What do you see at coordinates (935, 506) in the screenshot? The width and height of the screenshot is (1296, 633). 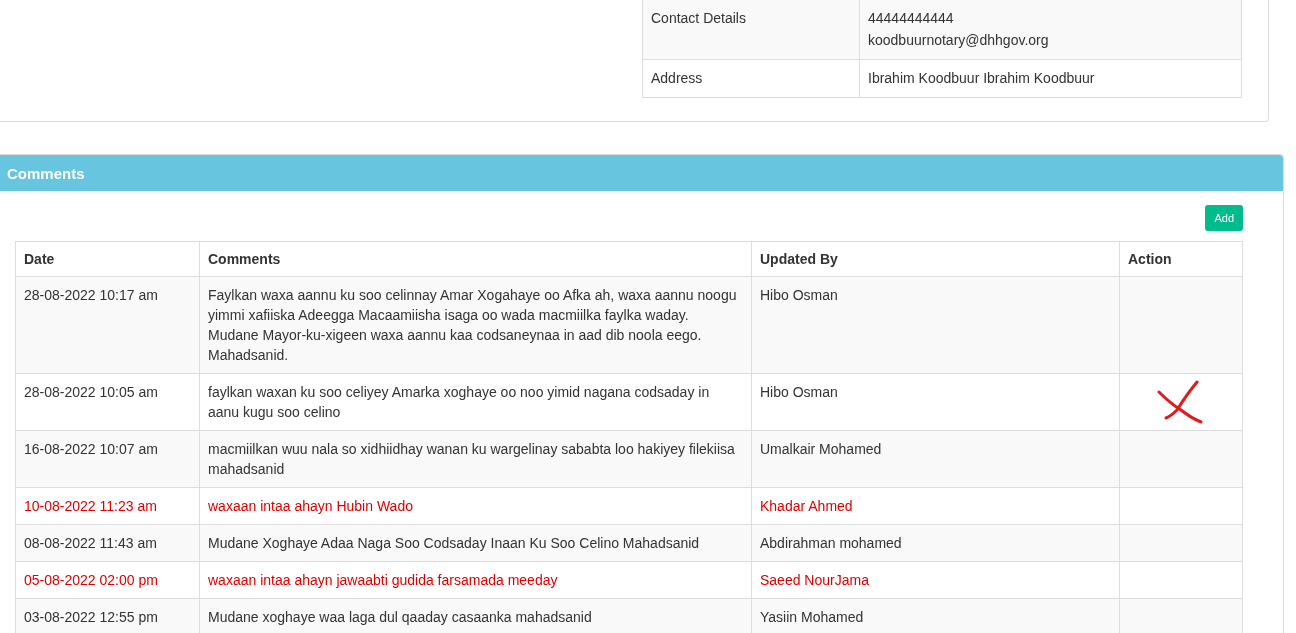 I see `updated-by-cell: Khadar Ahmed` at bounding box center [935, 506].